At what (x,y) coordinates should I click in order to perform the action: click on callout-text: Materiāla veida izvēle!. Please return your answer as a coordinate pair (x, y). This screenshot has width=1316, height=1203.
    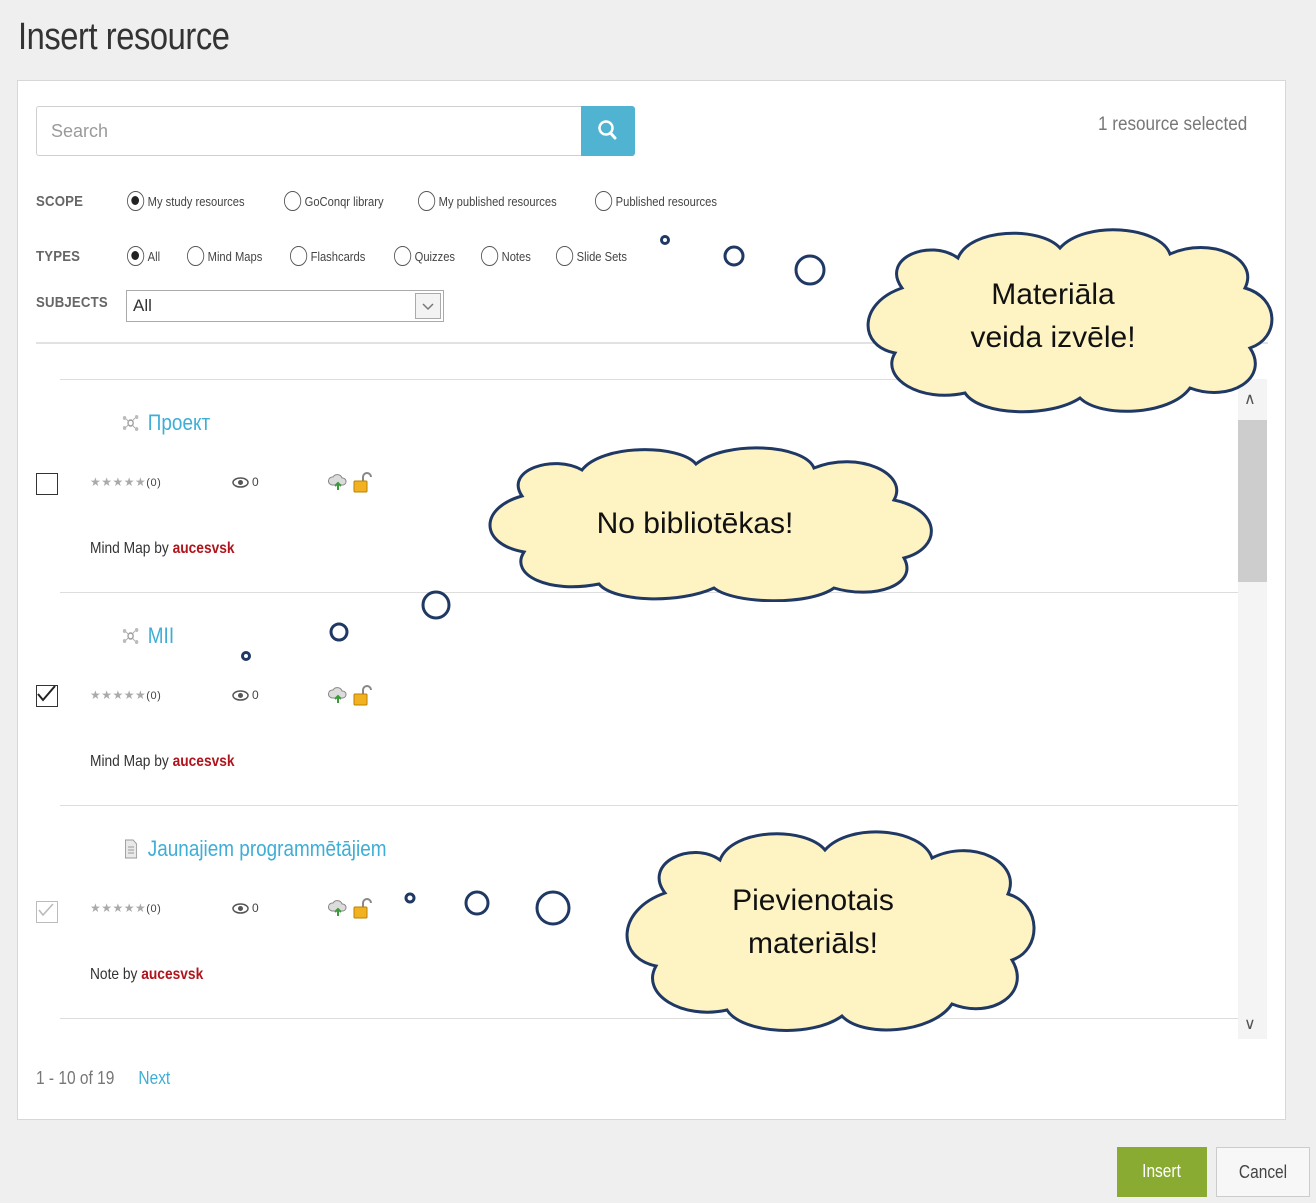
    Looking at the image, I should click on (1053, 316).